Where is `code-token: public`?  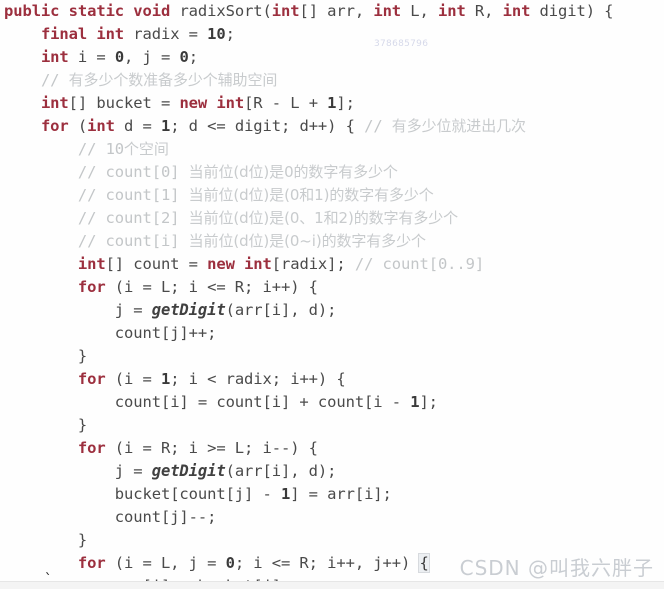
code-token: public is located at coordinates (32, 11).